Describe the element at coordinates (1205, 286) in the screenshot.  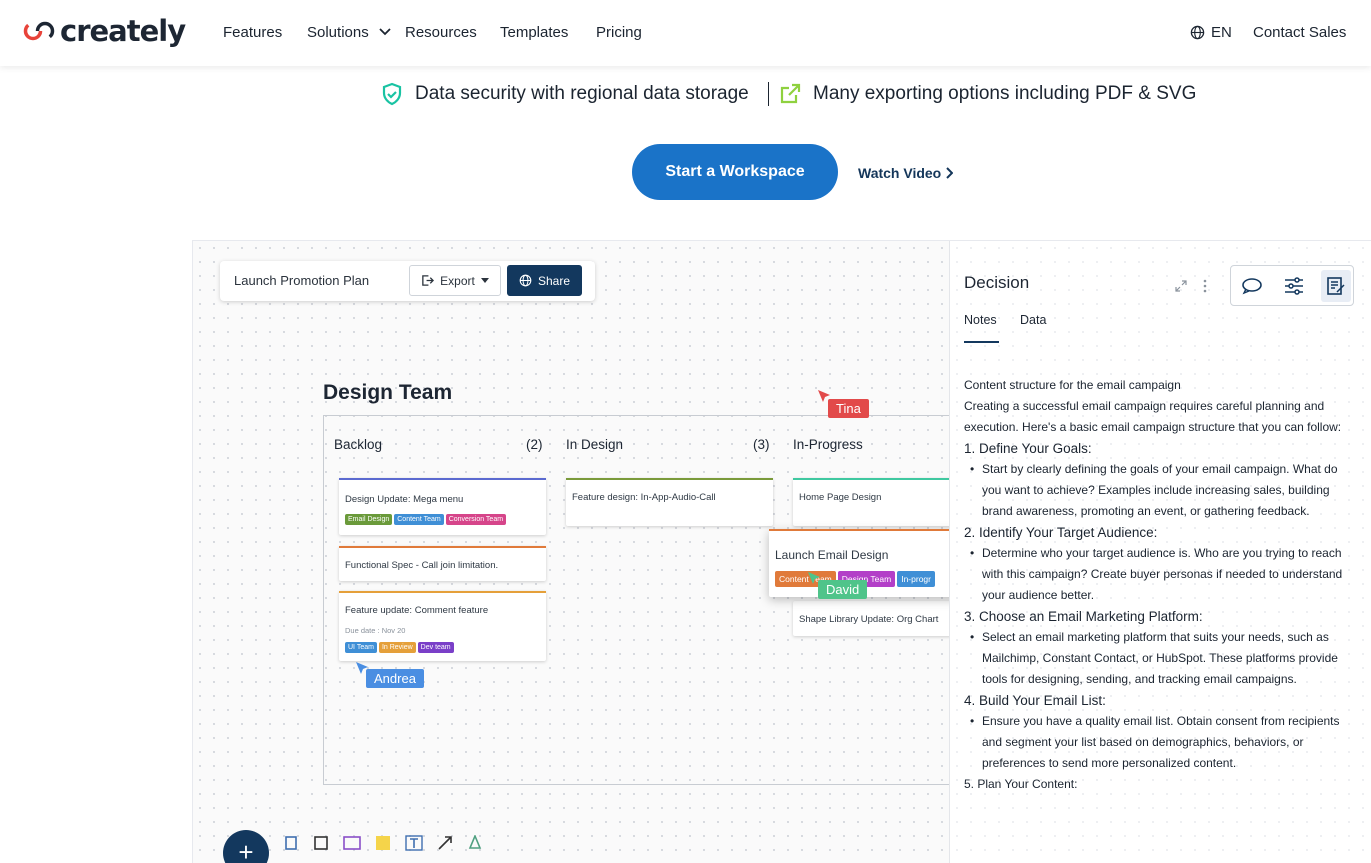
I see `more-vertical-icon` at that location.